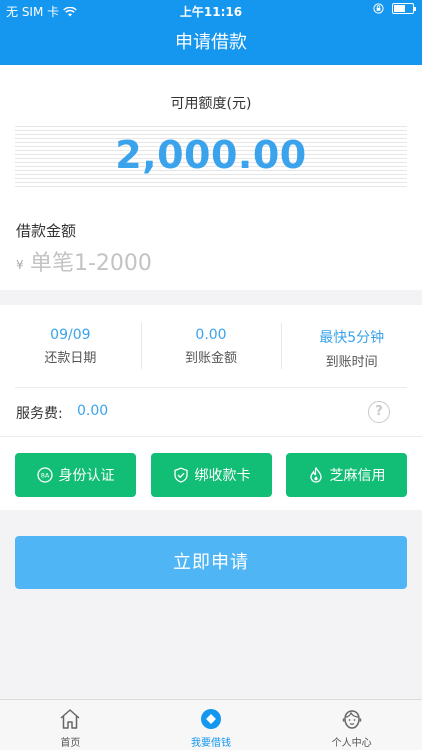 The width and height of the screenshot is (422, 750). I want to click on stat-repay-date: 09/09 还款日期, so click(70, 346).